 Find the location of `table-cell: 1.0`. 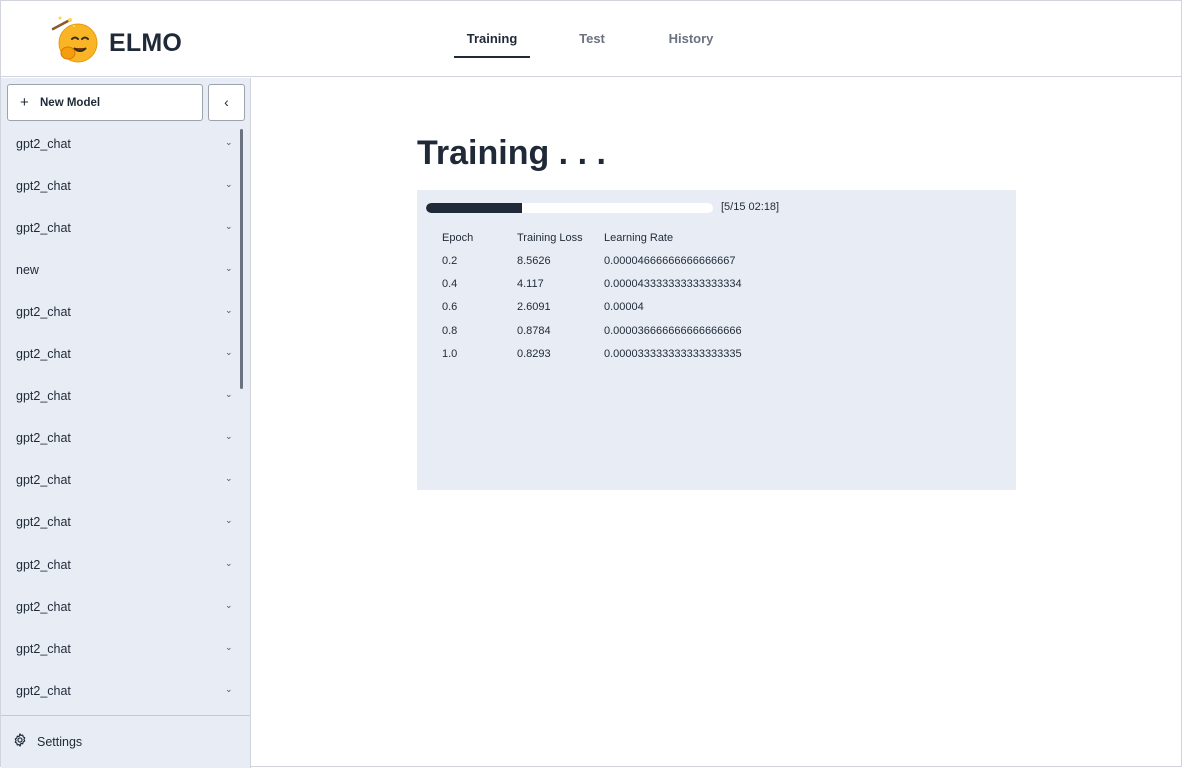

table-cell: 1.0 is located at coordinates (450, 353).